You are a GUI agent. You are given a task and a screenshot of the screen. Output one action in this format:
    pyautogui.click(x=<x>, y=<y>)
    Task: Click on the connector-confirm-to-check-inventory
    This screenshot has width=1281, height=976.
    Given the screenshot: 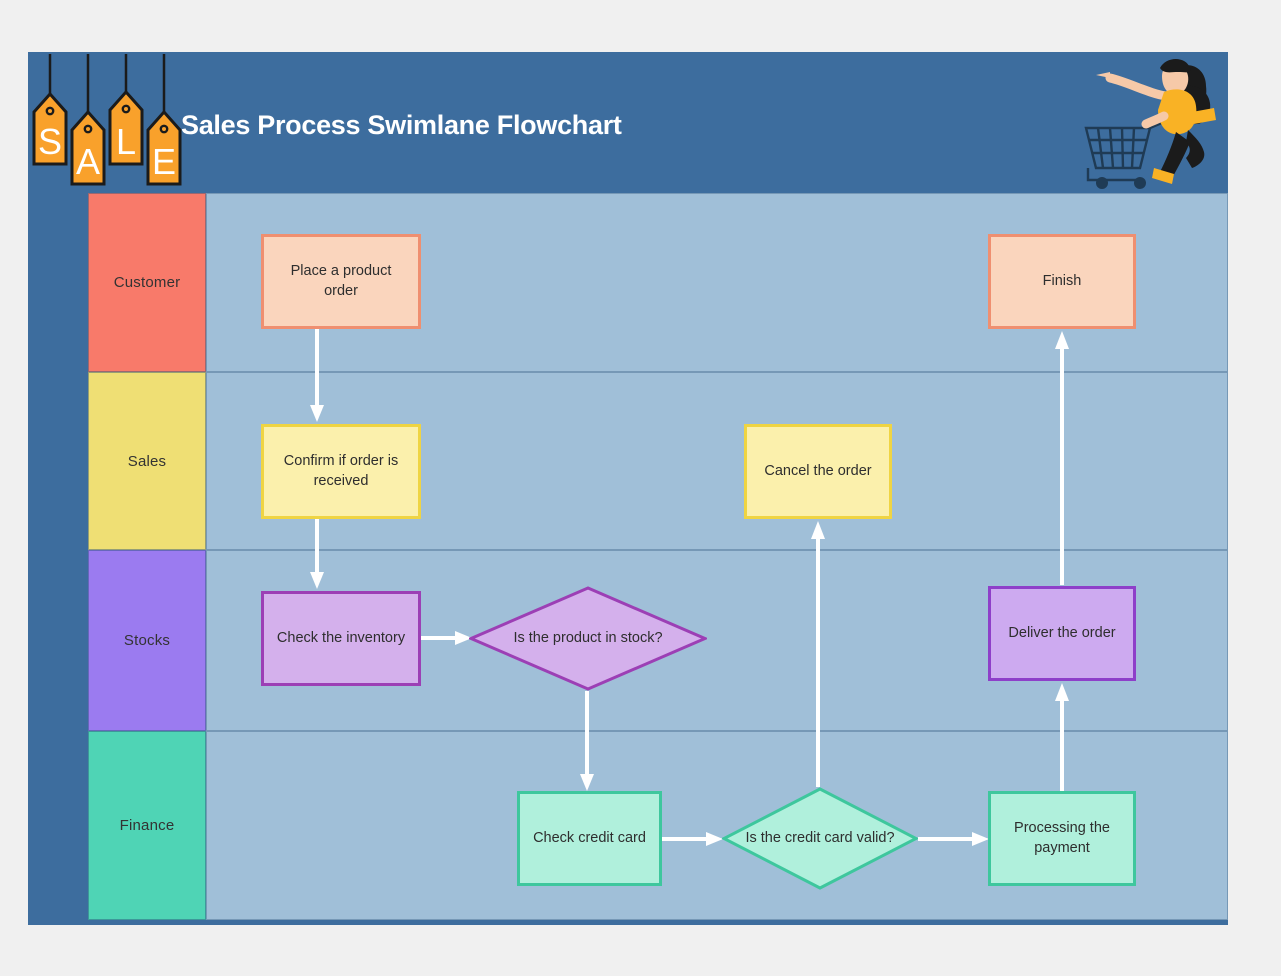 What is the action you would take?
    pyautogui.click(x=317, y=555)
    